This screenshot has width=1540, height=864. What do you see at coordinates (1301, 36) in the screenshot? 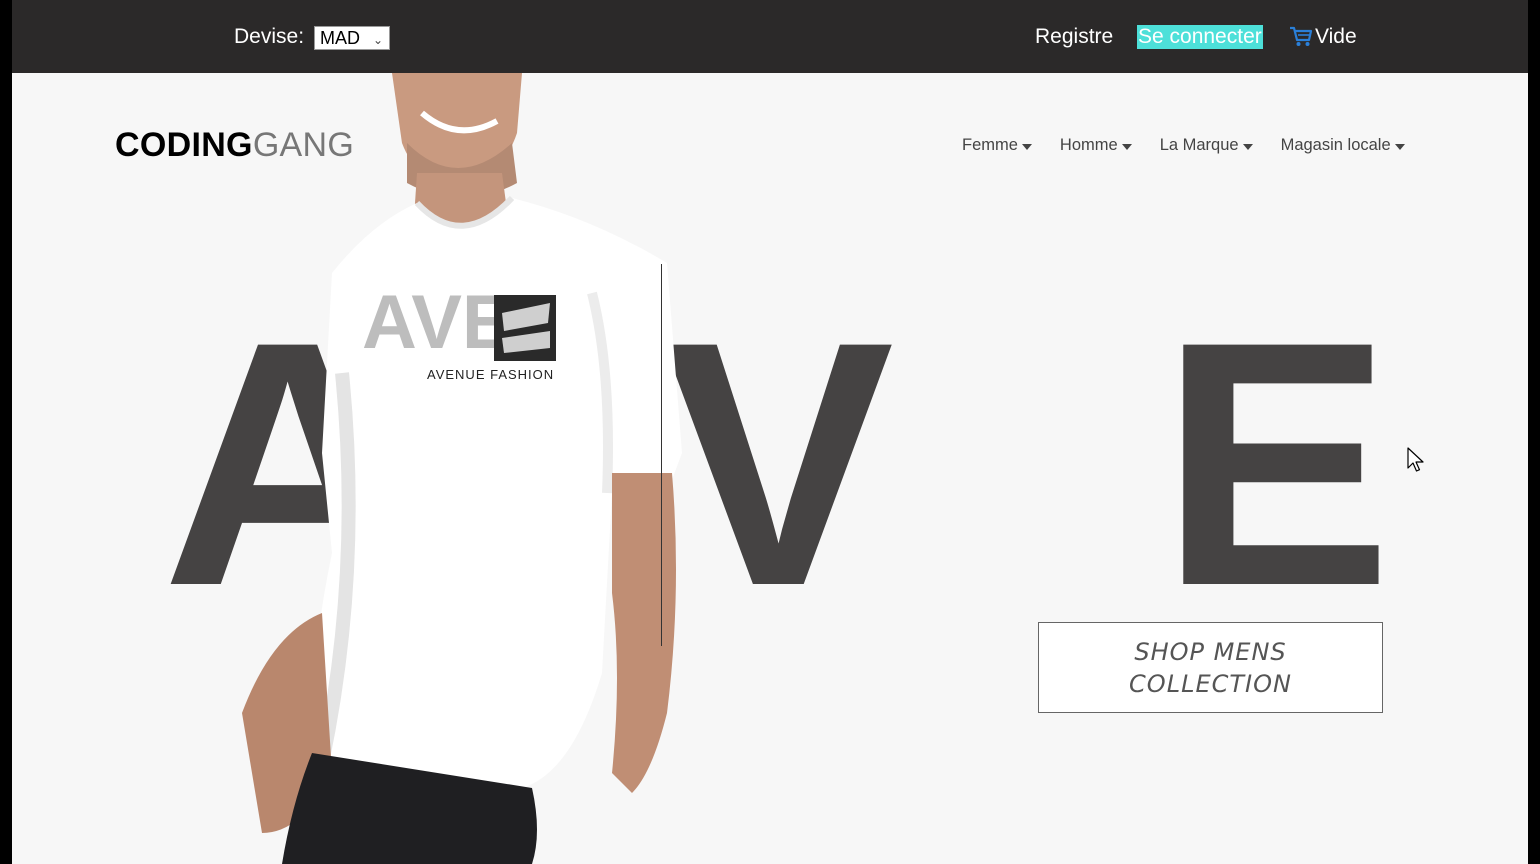
I see `shopping-cart-icon` at bounding box center [1301, 36].